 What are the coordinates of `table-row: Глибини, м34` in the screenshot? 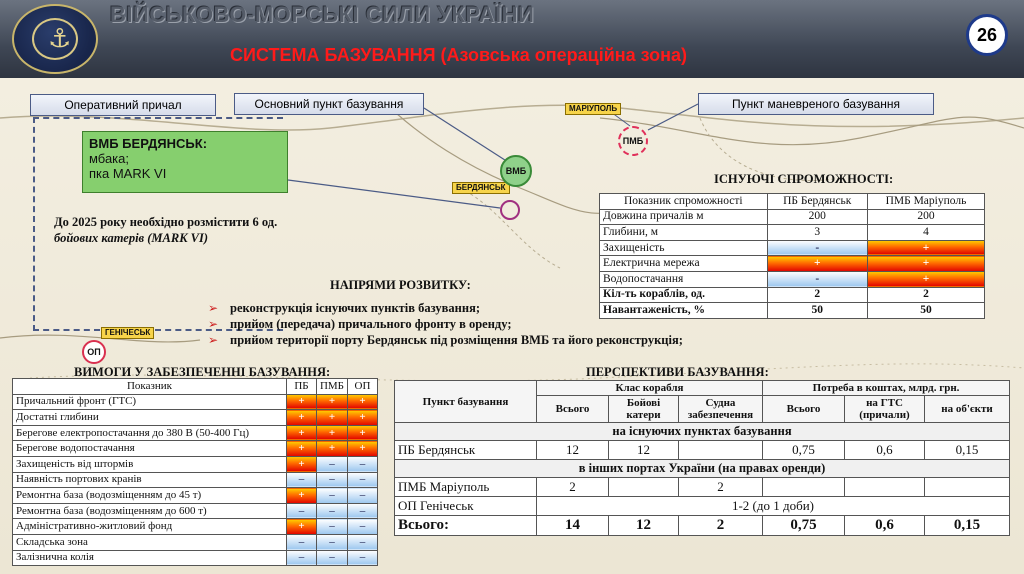 It's located at (792, 232).